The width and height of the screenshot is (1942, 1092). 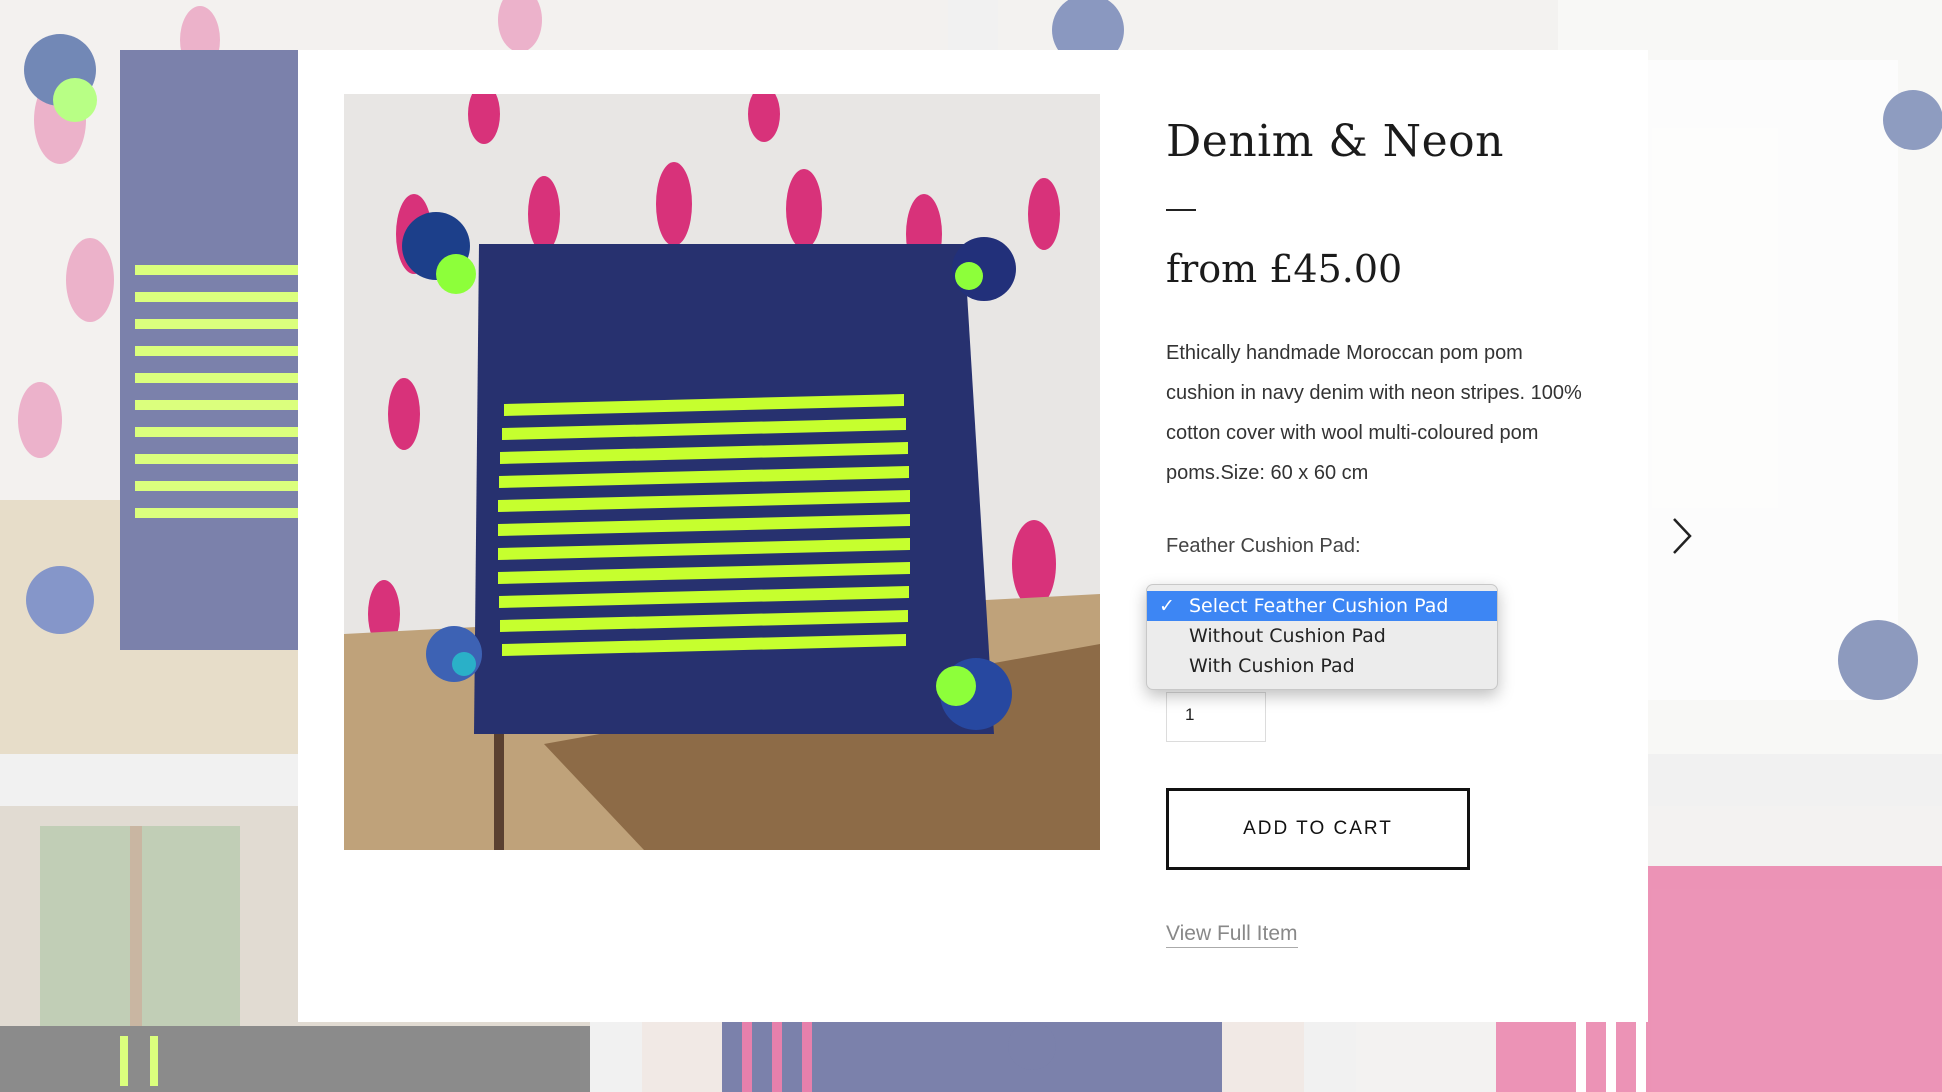 I want to click on option-label: Feather Cushion Pad:, so click(x=1263, y=546).